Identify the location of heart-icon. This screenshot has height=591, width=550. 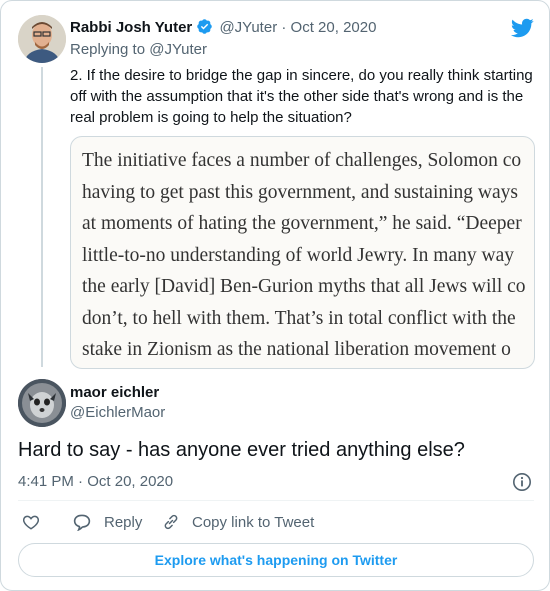
(31, 522).